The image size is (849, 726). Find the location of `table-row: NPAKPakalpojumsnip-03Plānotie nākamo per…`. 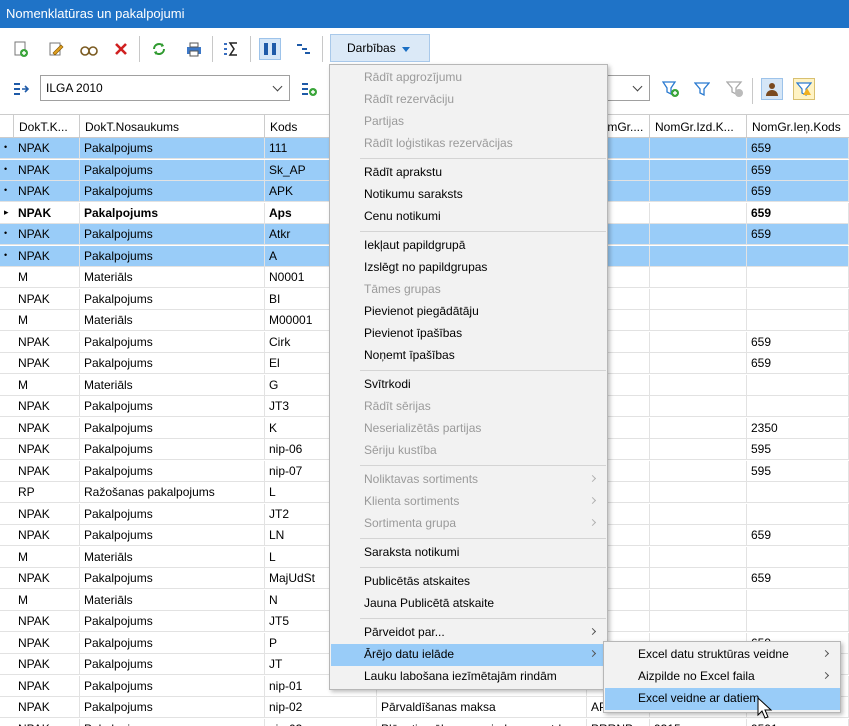

table-row: NPAKPakalpojumsnip-03Plānotie nākamo per… is located at coordinates (424, 722).